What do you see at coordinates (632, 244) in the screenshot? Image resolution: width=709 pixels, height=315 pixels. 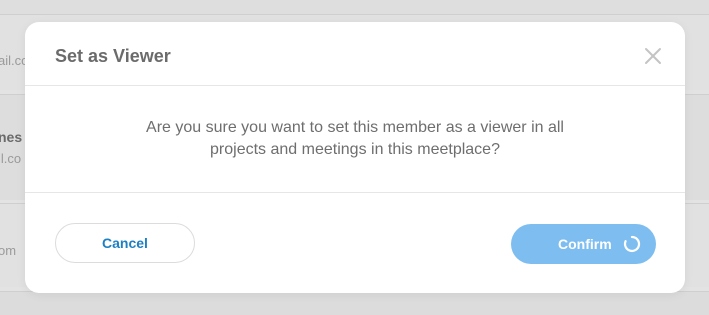 I see `loading-spinner-icon` at bounding box center [632, 244].